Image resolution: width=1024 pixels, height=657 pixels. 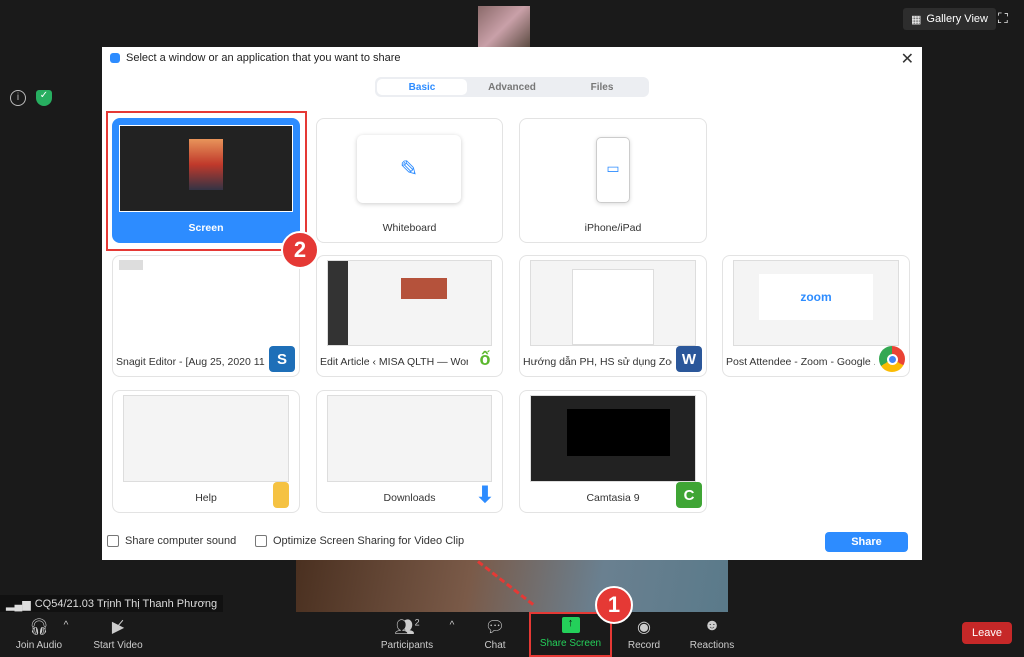 I want to click on share-screen-button: ↑ Share Screen, so click(x=570, y=634).